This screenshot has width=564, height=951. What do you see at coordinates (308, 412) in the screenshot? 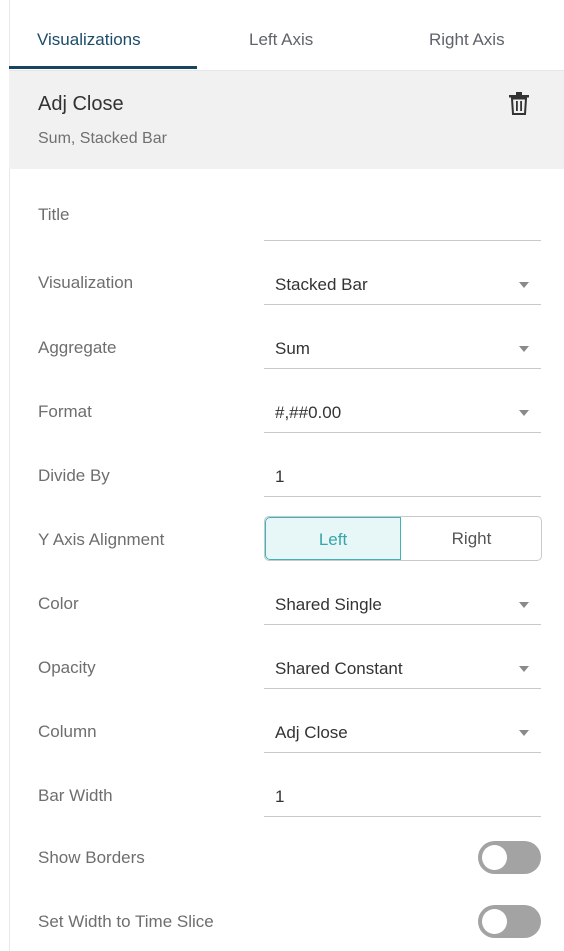
I see `format-value: #,##0.00` at bounding box center [308, 412].